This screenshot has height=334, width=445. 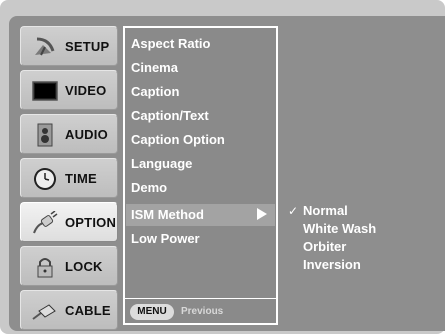 I want to click on menu-button: MENU, so click(x=152, y=312).